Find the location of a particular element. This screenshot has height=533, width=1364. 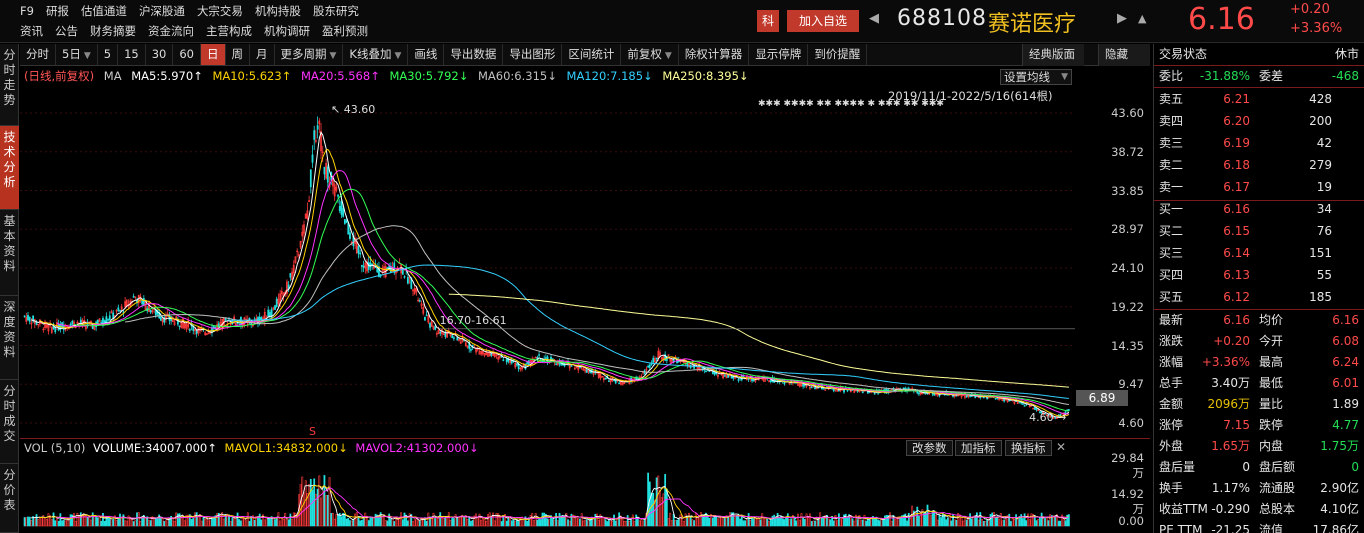

stat-value: 4.10亿 is located at coordinates (1339, 509).